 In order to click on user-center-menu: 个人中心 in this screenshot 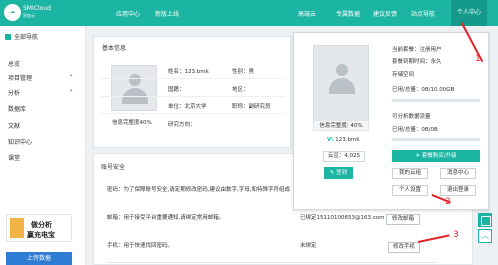, I will do `click(469, 13)`.